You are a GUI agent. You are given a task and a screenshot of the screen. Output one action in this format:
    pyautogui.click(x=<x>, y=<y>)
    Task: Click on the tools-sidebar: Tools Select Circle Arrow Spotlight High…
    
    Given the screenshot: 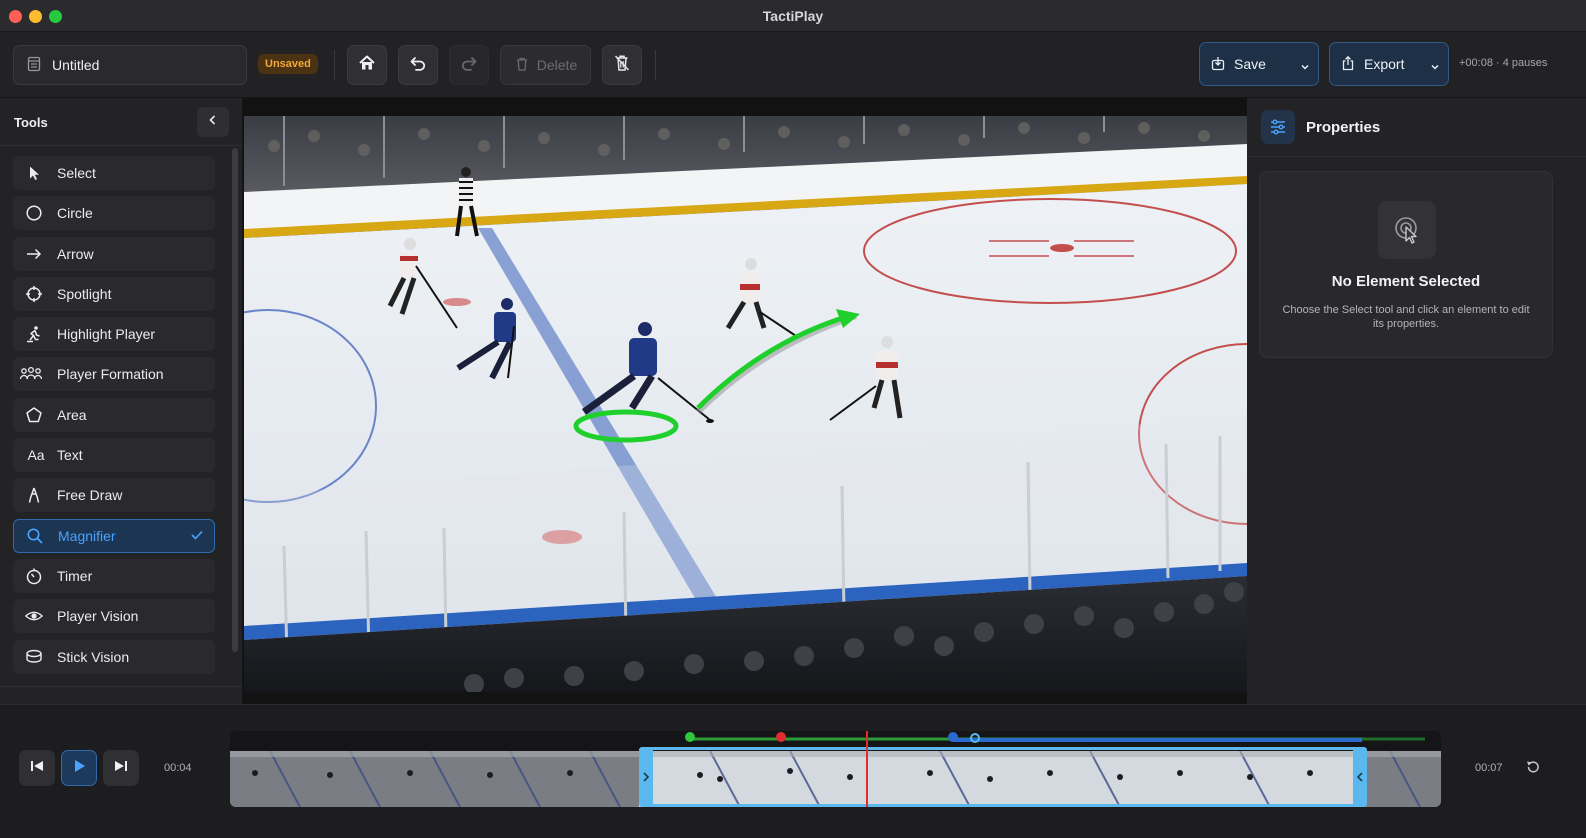 What is the action you would take?
    pyautogui.click(x=121, y=401)
    